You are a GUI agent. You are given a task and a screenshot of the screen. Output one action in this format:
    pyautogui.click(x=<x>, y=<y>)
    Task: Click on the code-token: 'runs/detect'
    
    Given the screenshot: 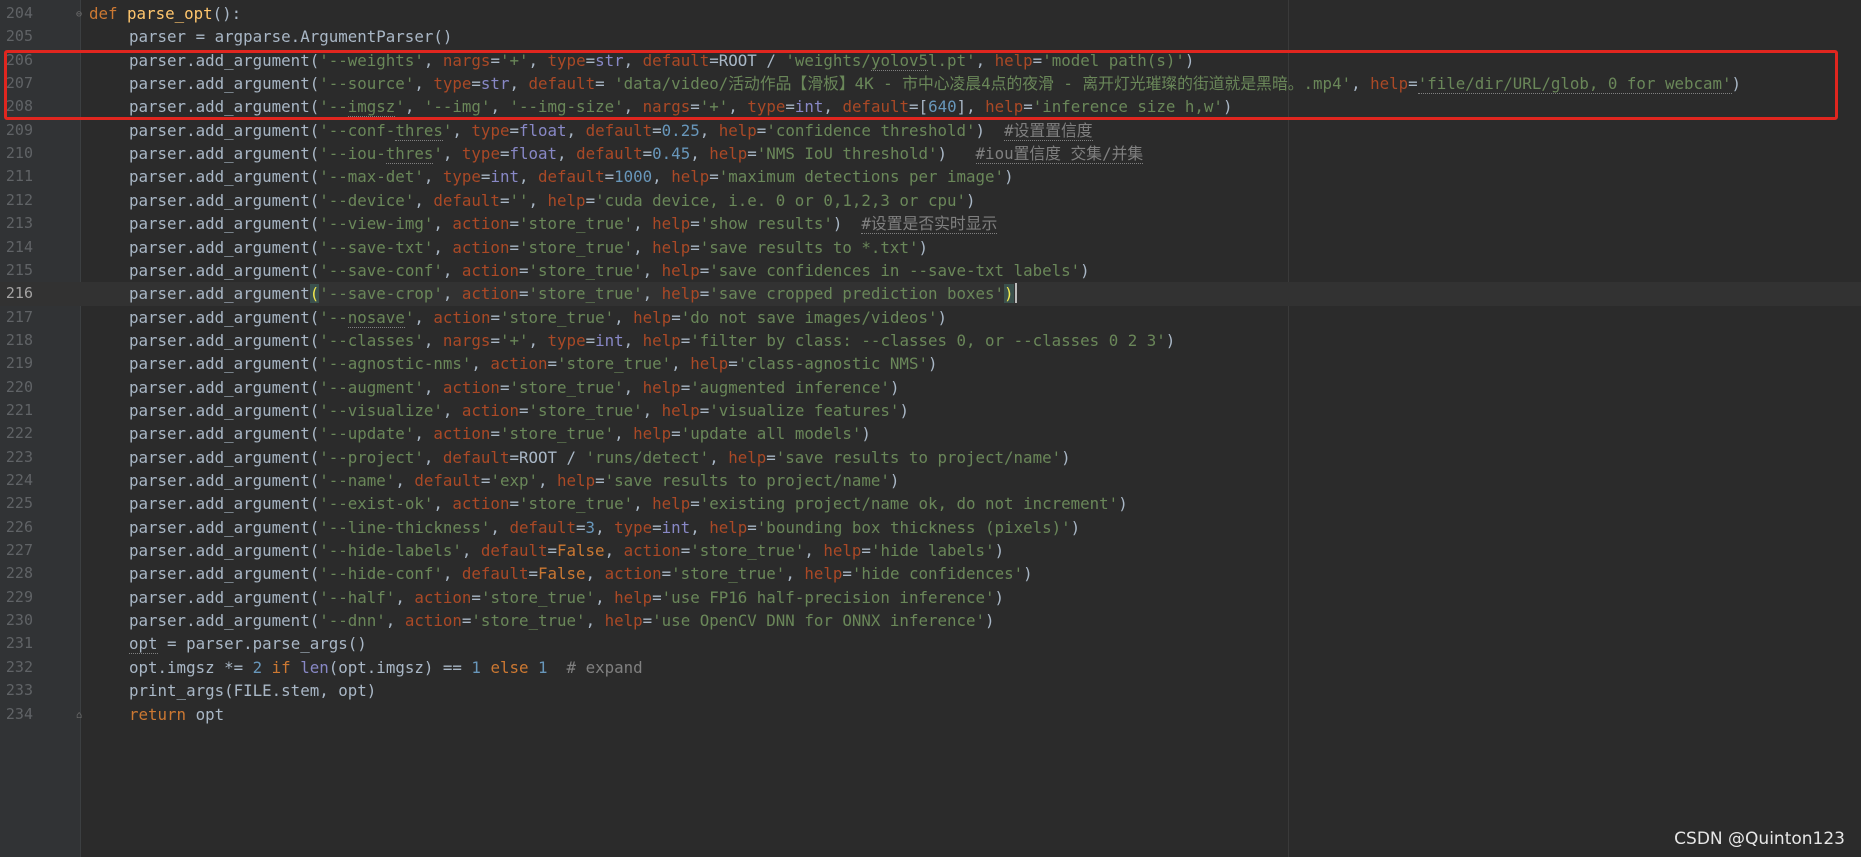 What is the action you would take?
    pyautogui.click(x=647, y=457)
    